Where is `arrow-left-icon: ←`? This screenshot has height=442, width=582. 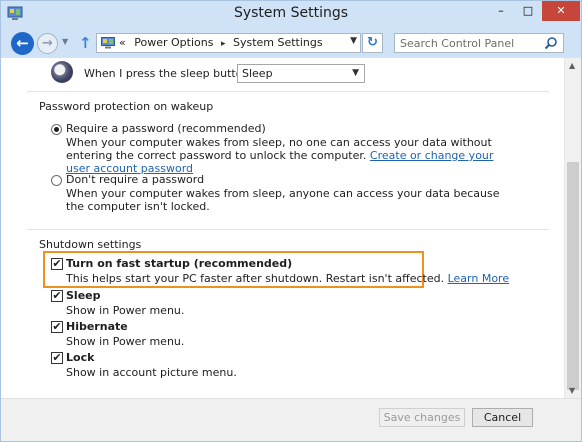
arrow-left-icon: ← is located at coordinates (22, 43).